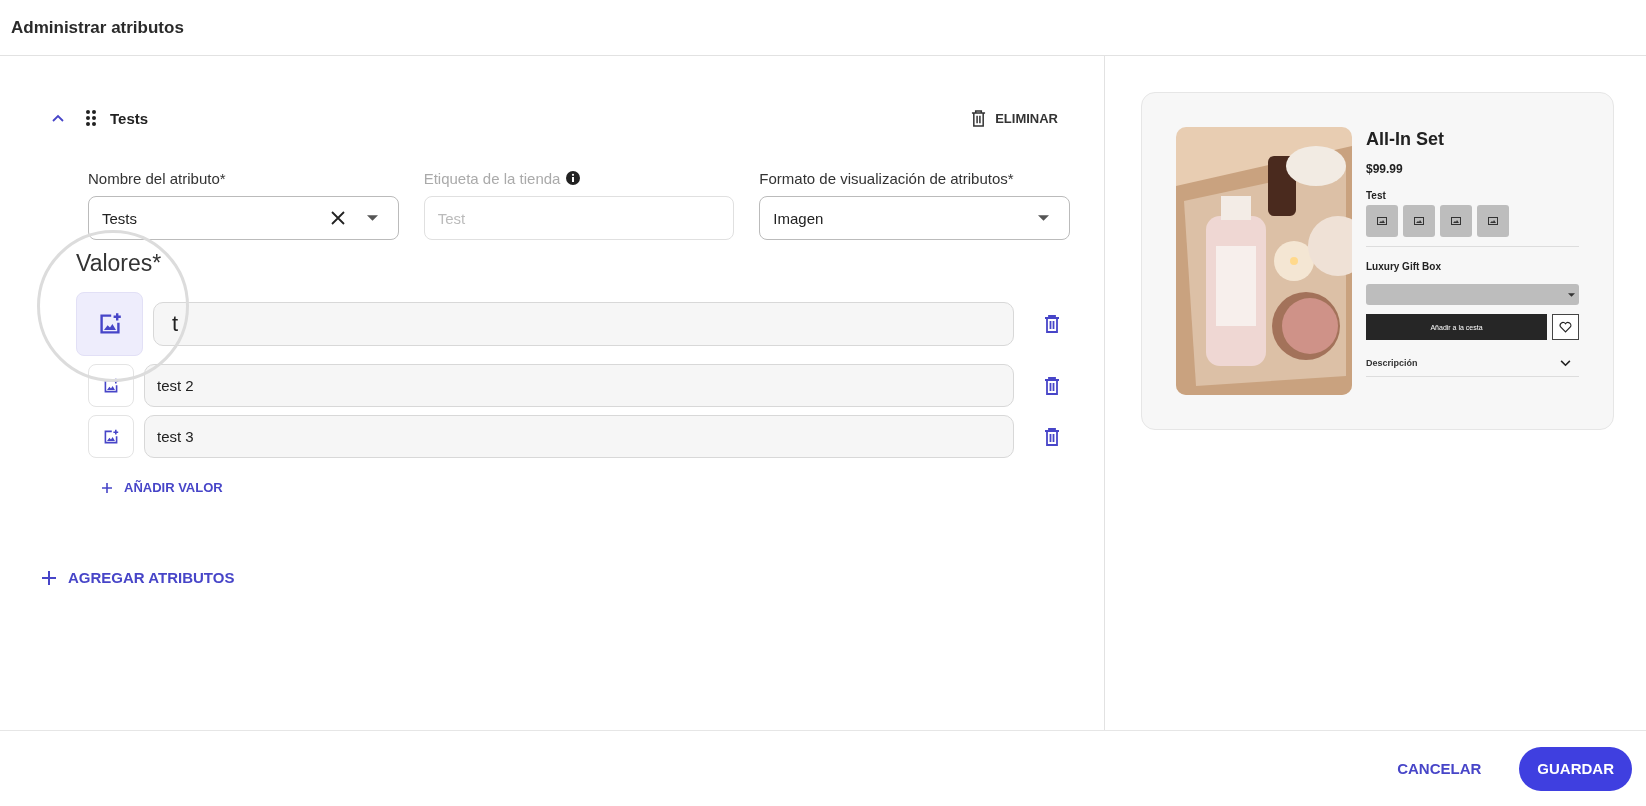 Image resolution: width=1646 pixels, height=806 pixels. I want to click on add-attributes-button: AGREGAR ATRIBUTOS, so click(138, 577).